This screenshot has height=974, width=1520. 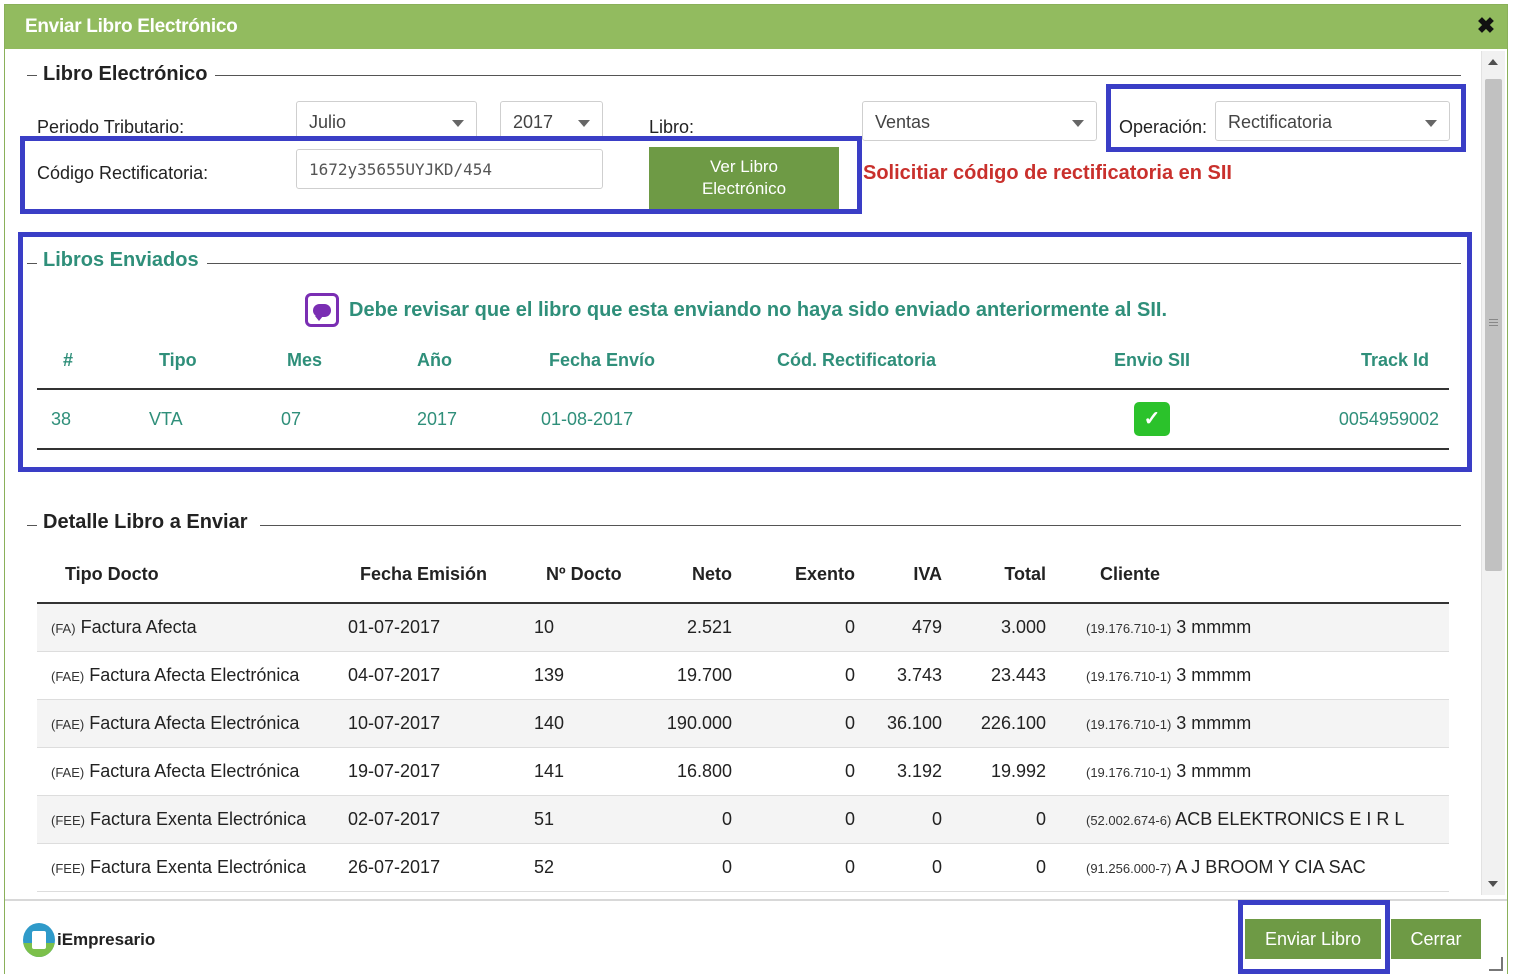 I want to click on month-select: Julio, so click(x=386, y=121).